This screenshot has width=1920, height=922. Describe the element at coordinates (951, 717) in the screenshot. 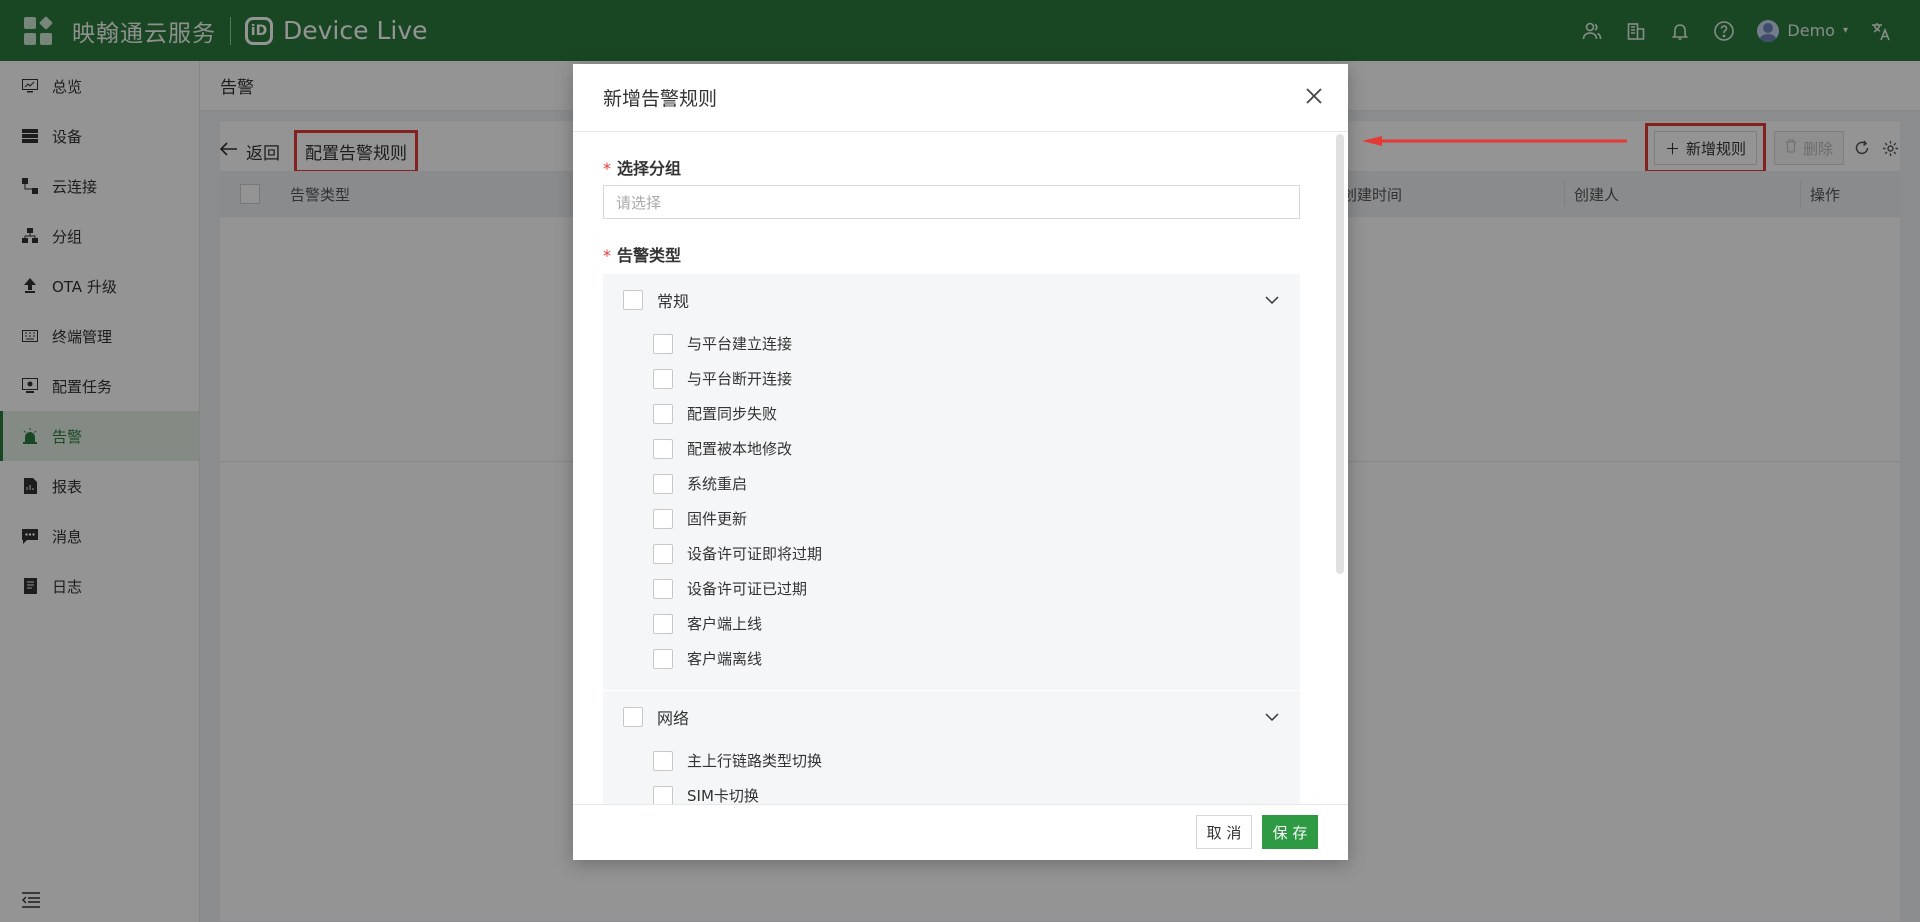

I see `group-header: 网络` at that location.